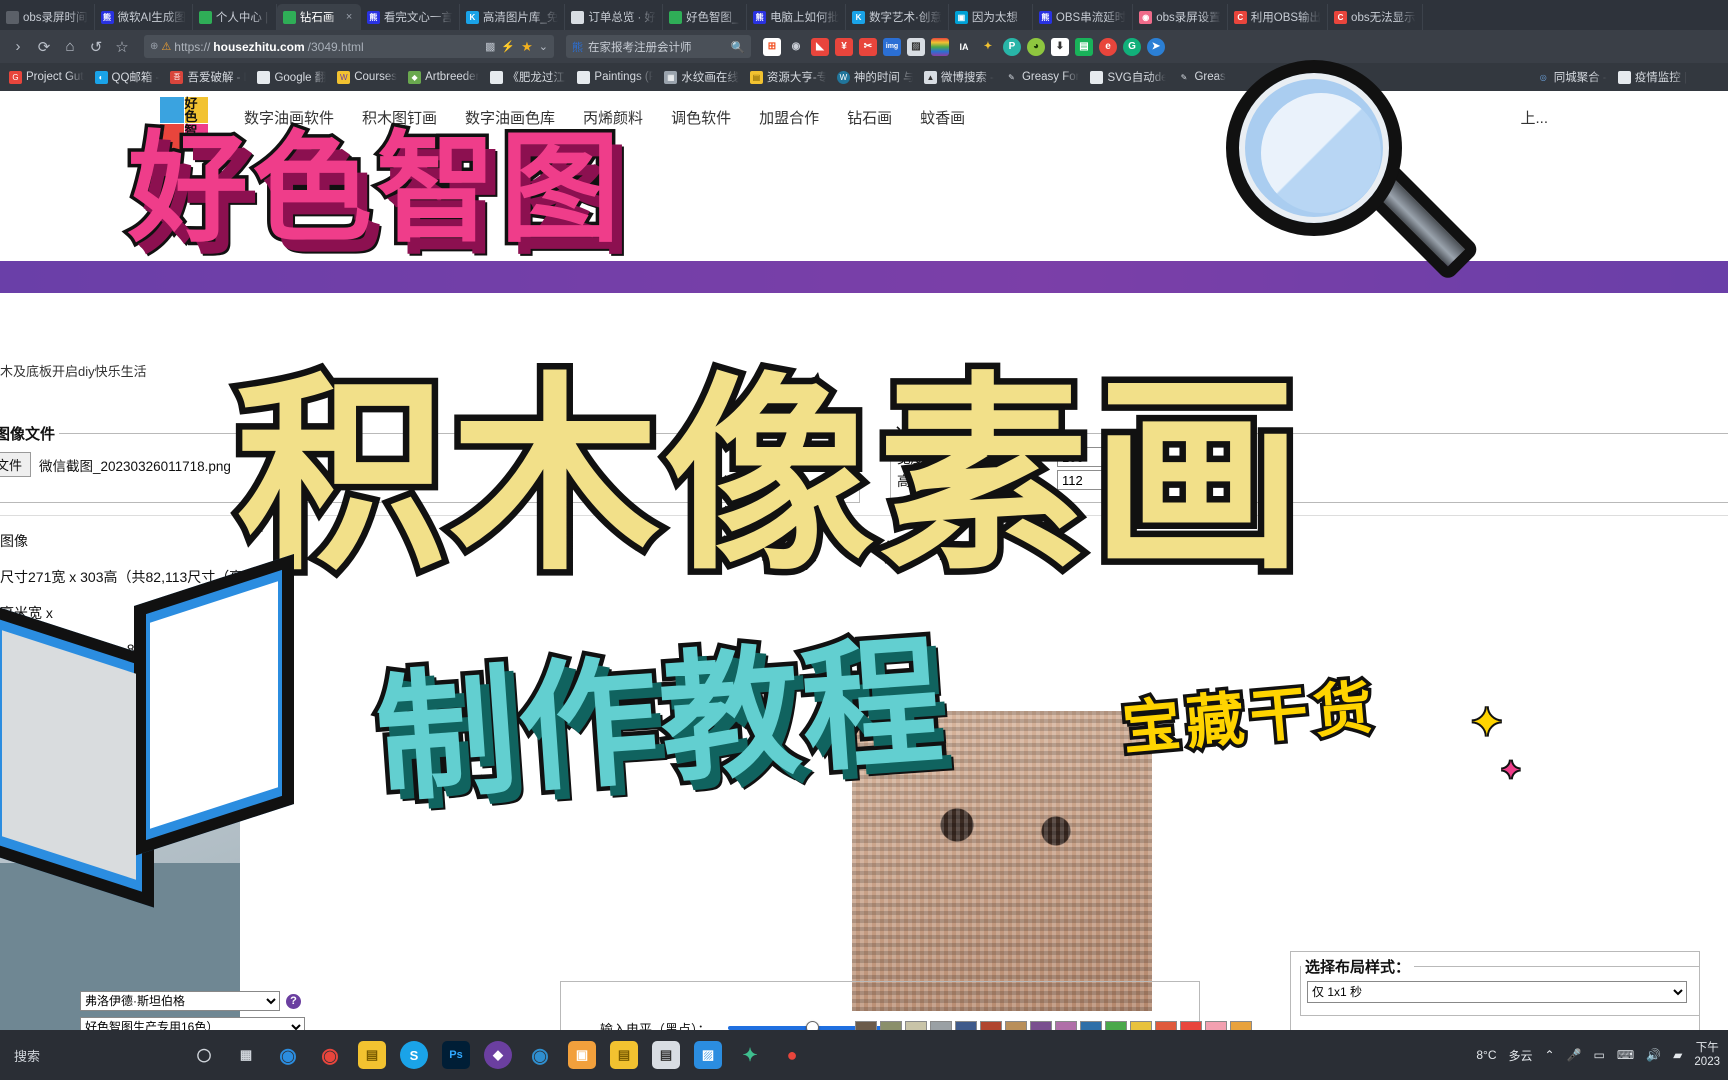 The width and height of the screenshot is (1728, 1080). Describe the element at coordinates (127, 77) in the screenshot. I see `bookmark-item: ◐ QQ邮箱 -` at that location.